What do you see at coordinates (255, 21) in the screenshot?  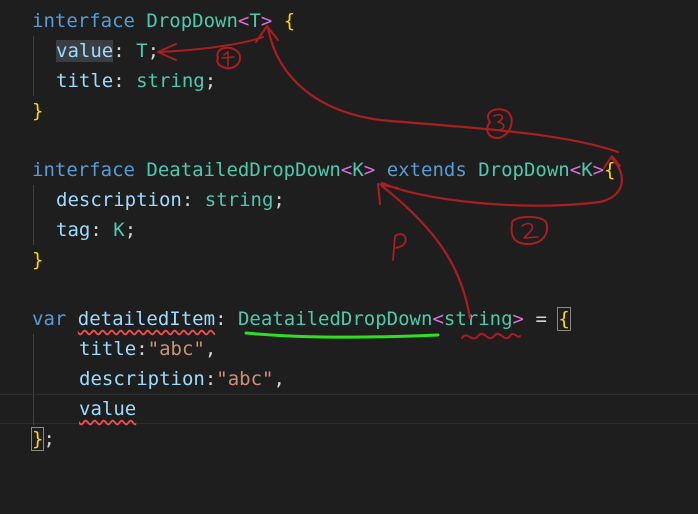 I see `type-param-t: T` at bounding box center [255, 21].